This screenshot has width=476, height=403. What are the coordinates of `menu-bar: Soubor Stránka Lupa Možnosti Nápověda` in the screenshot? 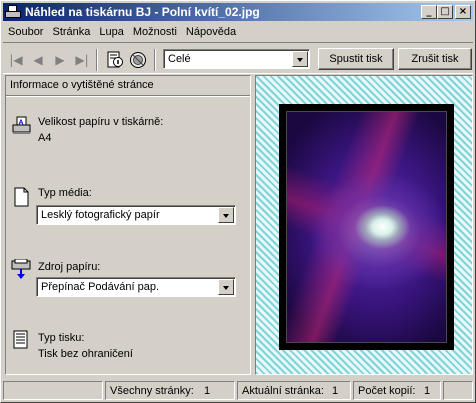 It's located at (121, 32).